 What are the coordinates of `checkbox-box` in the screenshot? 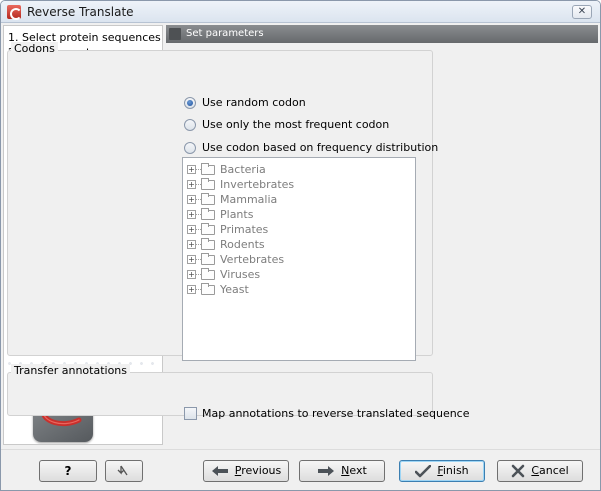 It's located at (190, 413).